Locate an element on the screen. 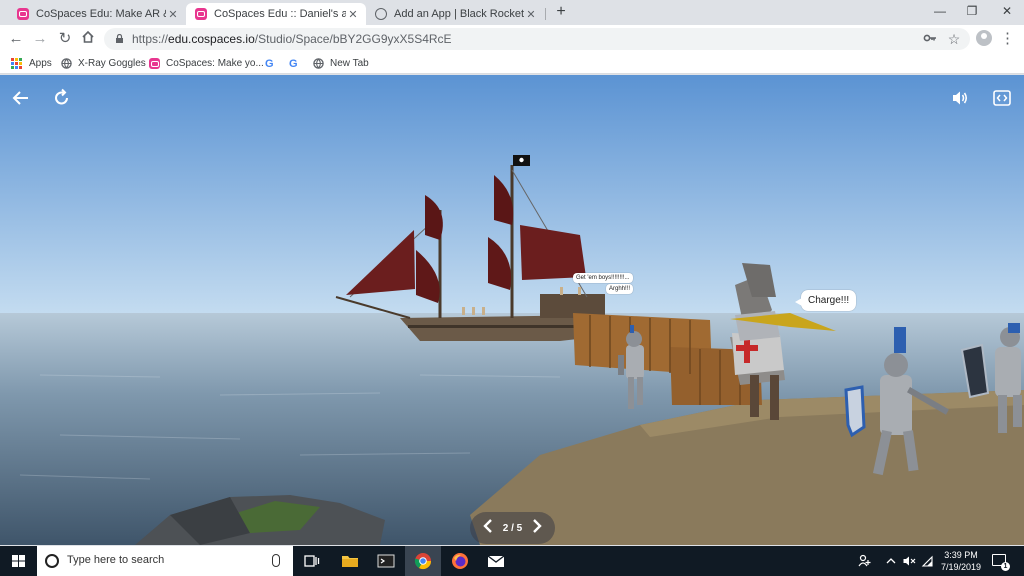  back-arrow-icon is located at coordinates (20, 98).